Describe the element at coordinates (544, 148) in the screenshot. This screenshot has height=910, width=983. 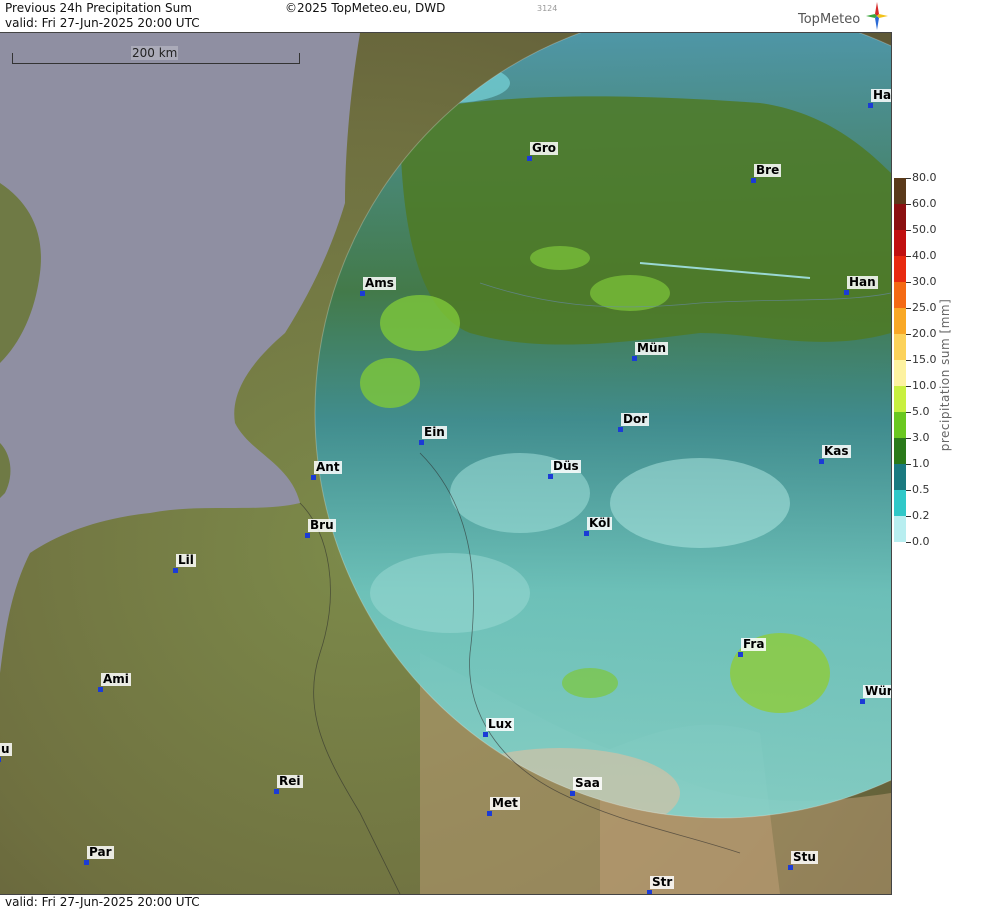
I see `city-label: Gro` at that location.